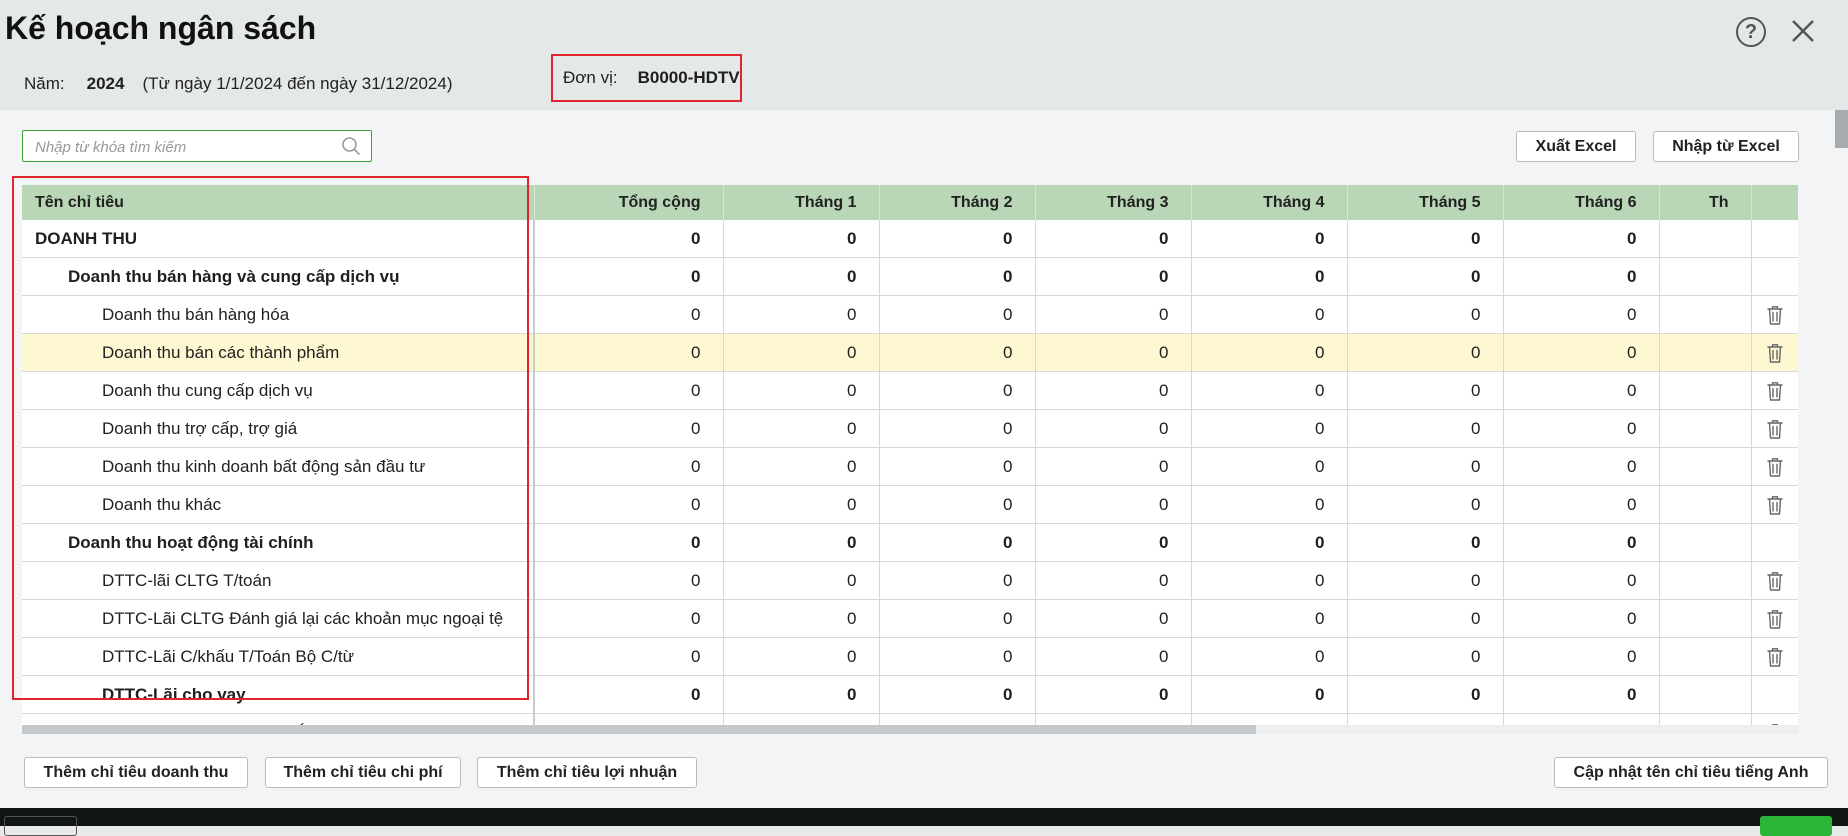  I want to click on table-row: Doanh thu bán các thành phẩm 0 0 0 0 0 0 0, so click(910, 352).